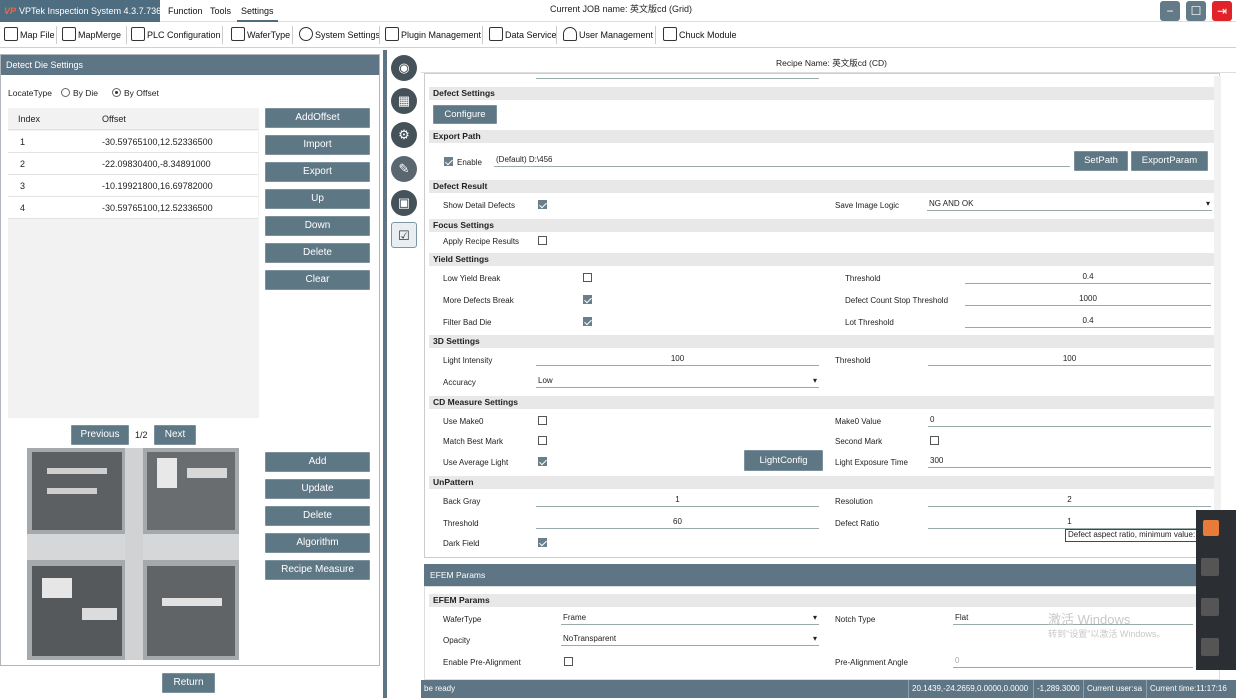 This screenshot has width=1236, height=698. Describe the element at coordinates (473, 441) in the screenshot. I see `match-best-mark-label: Match Best Mark` at that location.